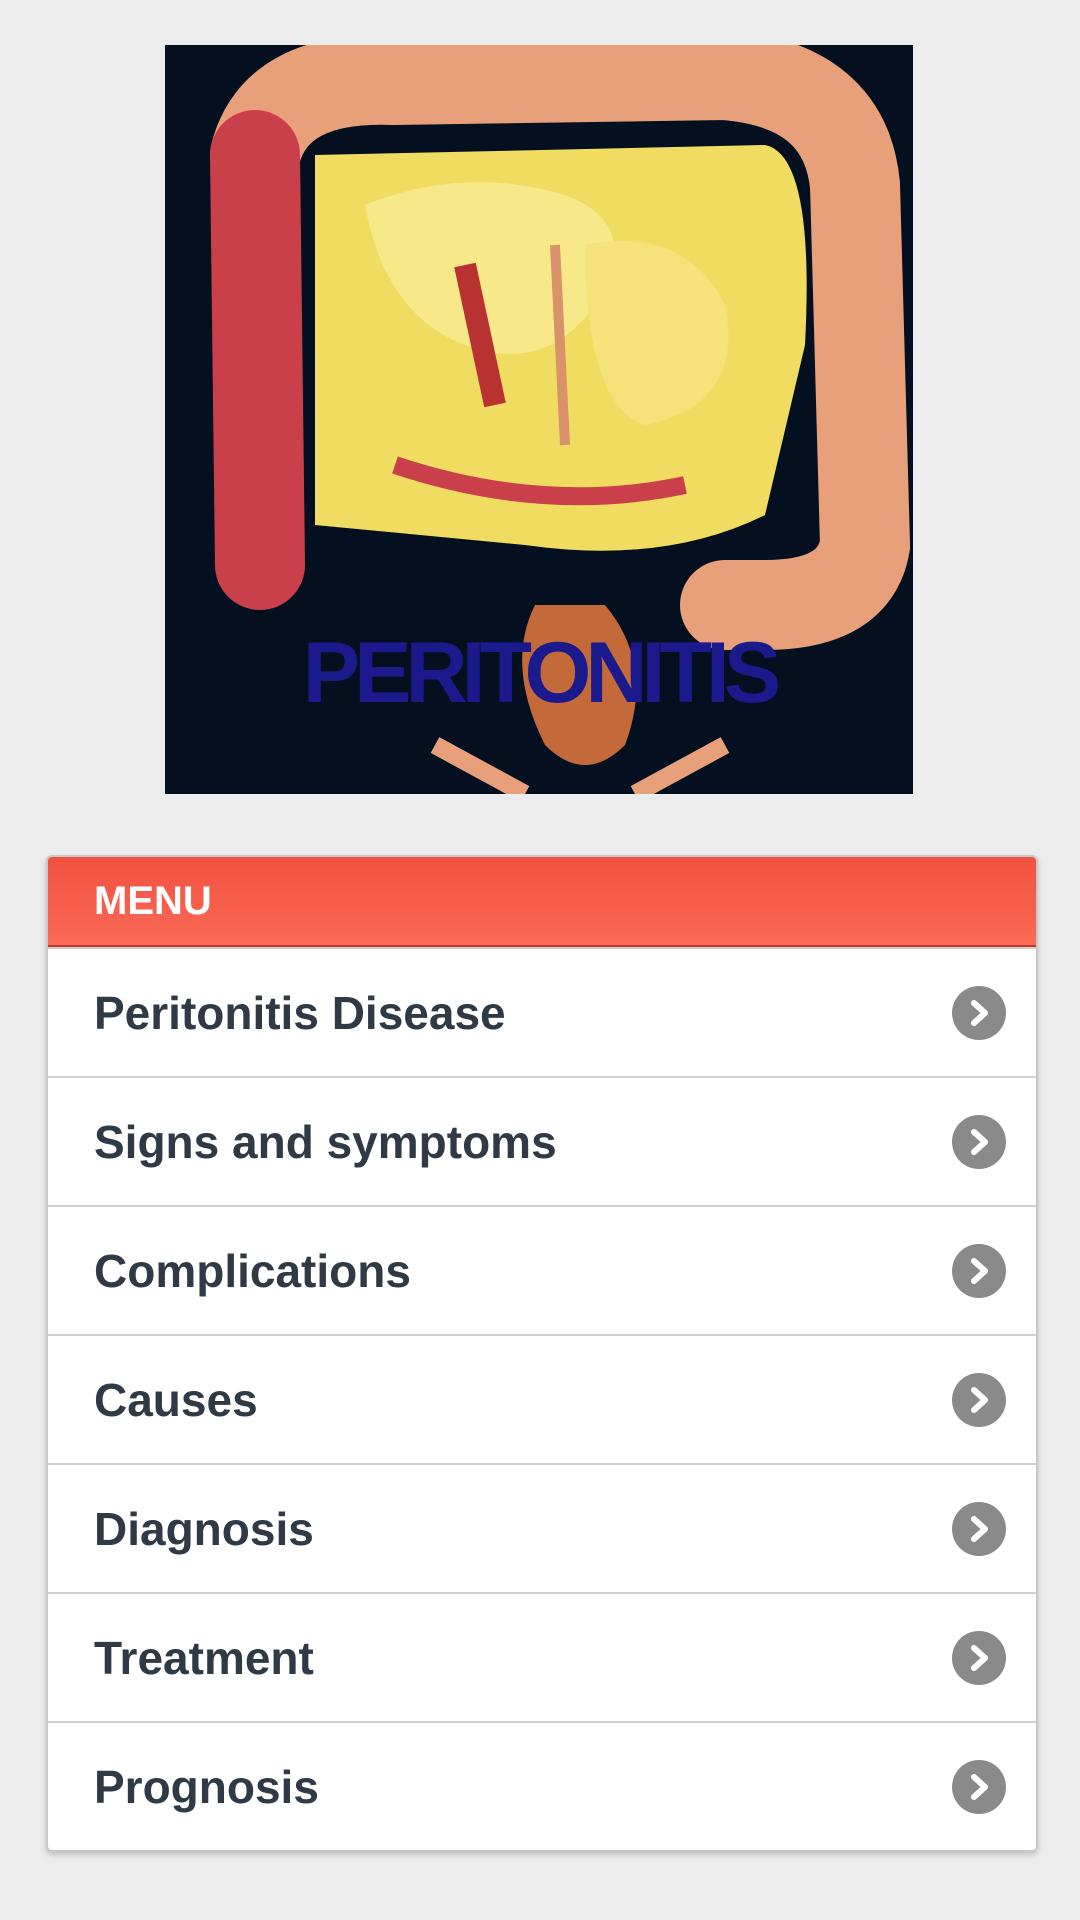  Describe the element at coordinates (542, 1011) in the screenshot. I see `menu-item-peritonitis-disease: Peritonitis Disease` at that location.